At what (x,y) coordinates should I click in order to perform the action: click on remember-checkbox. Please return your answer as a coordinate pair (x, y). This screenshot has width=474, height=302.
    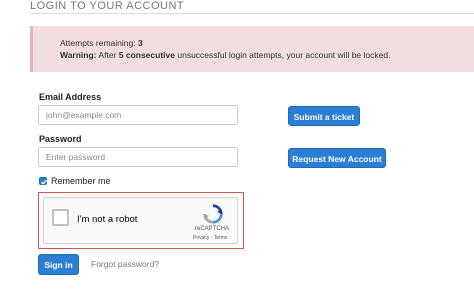
    Looking at the image, I should click on (43, 181).